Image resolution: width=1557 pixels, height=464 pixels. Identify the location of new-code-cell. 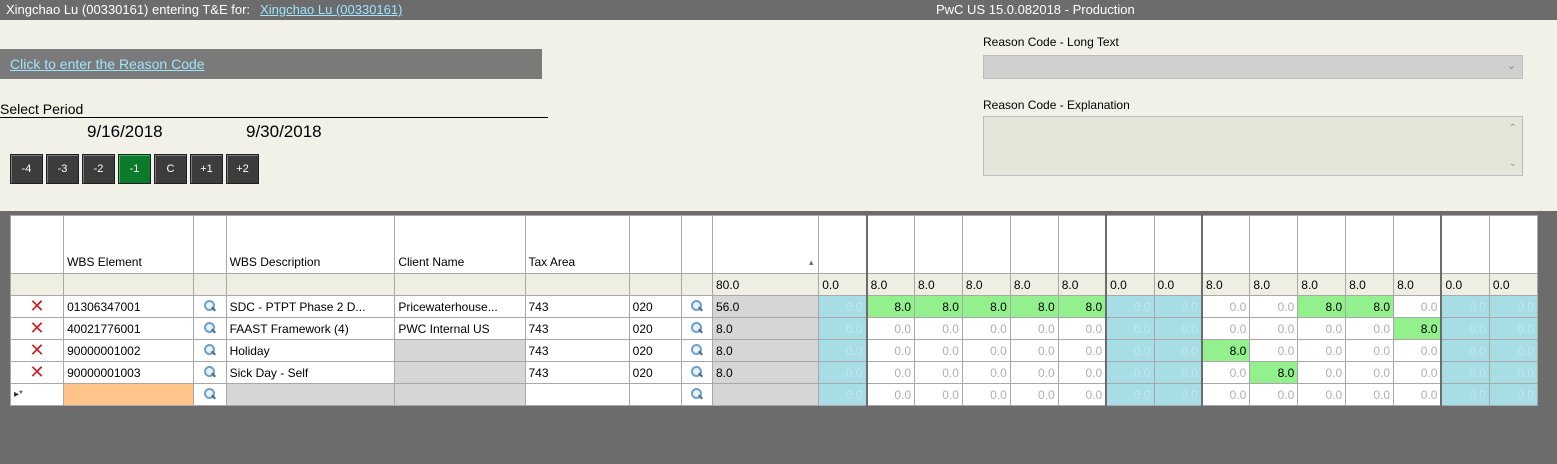
(655, 394).